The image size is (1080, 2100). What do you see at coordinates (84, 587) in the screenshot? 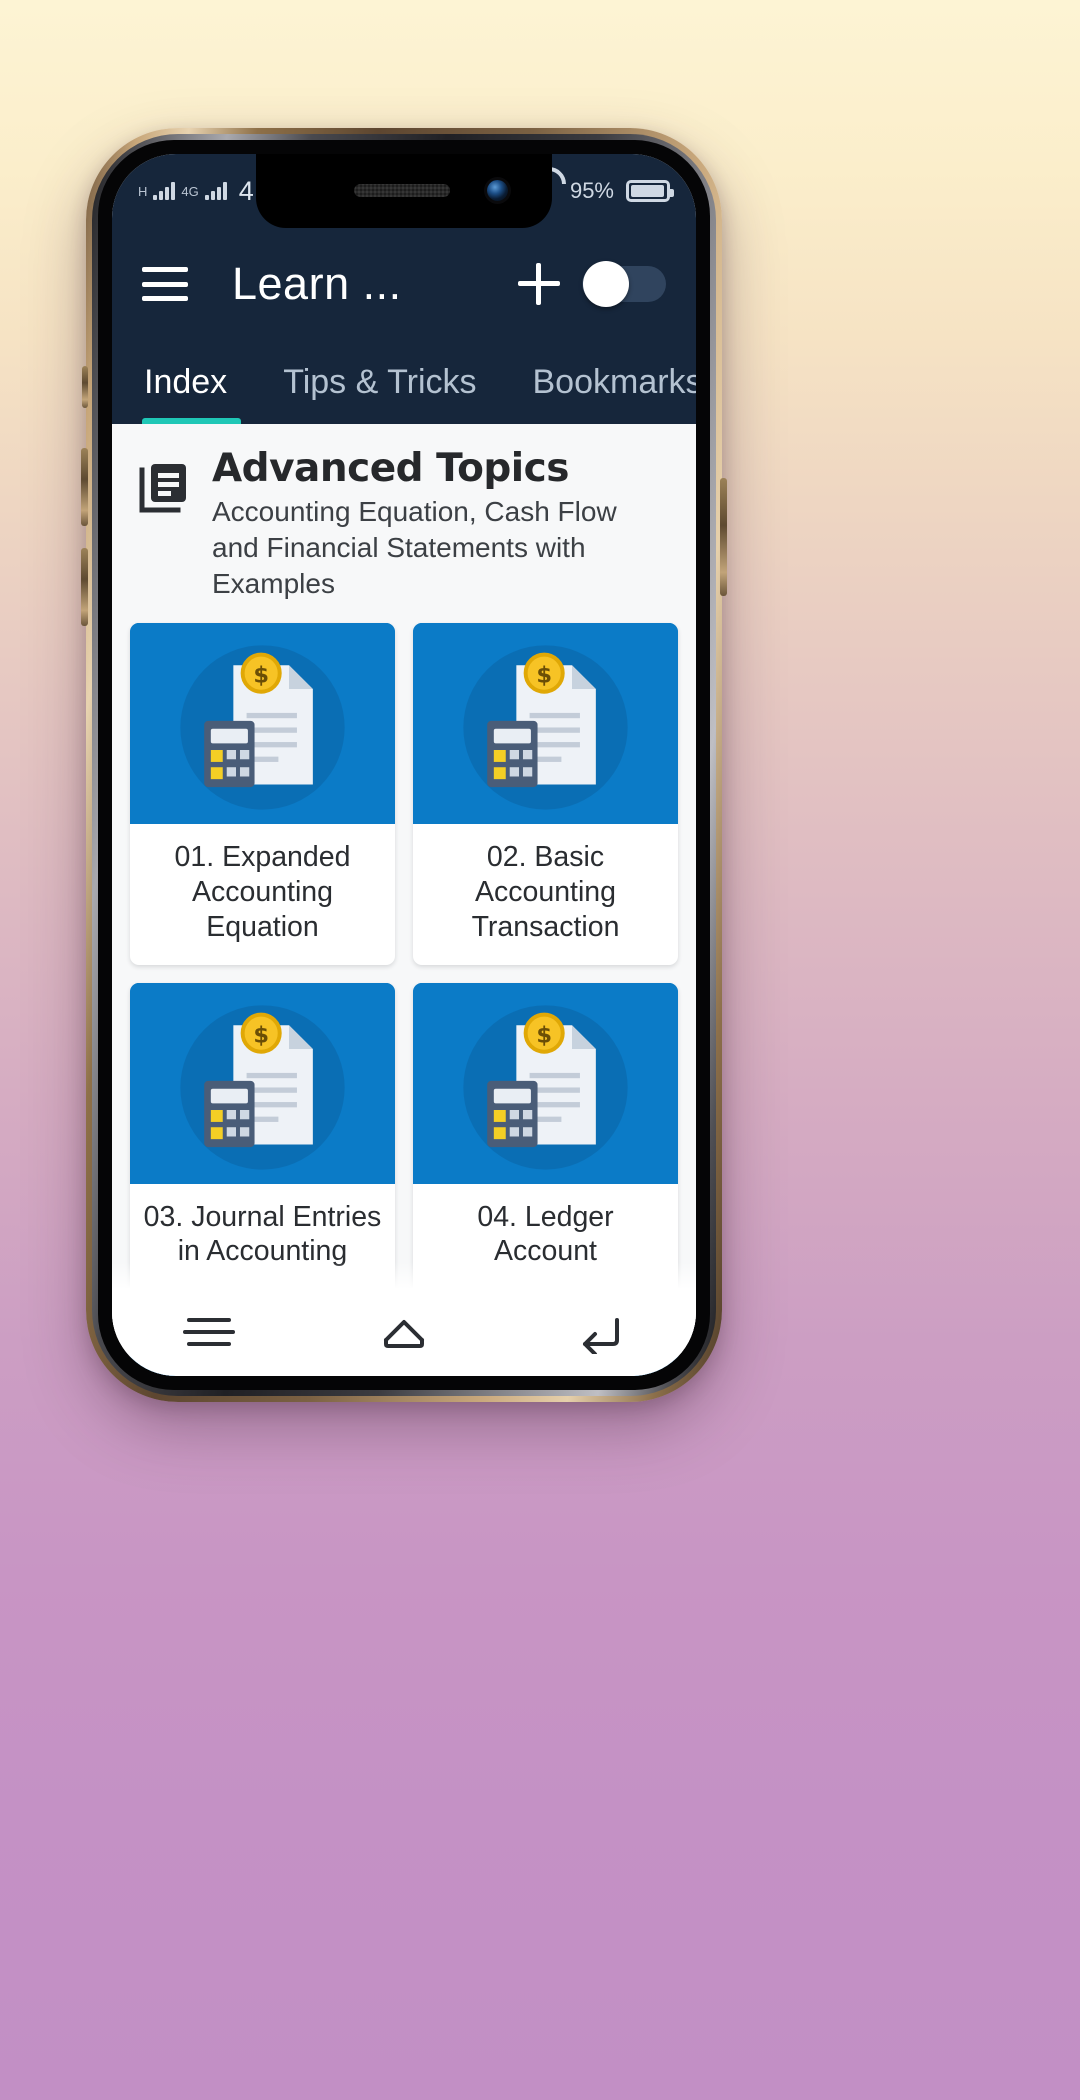
I see `phone-button-volume-down` at bounding box center [84, 587].